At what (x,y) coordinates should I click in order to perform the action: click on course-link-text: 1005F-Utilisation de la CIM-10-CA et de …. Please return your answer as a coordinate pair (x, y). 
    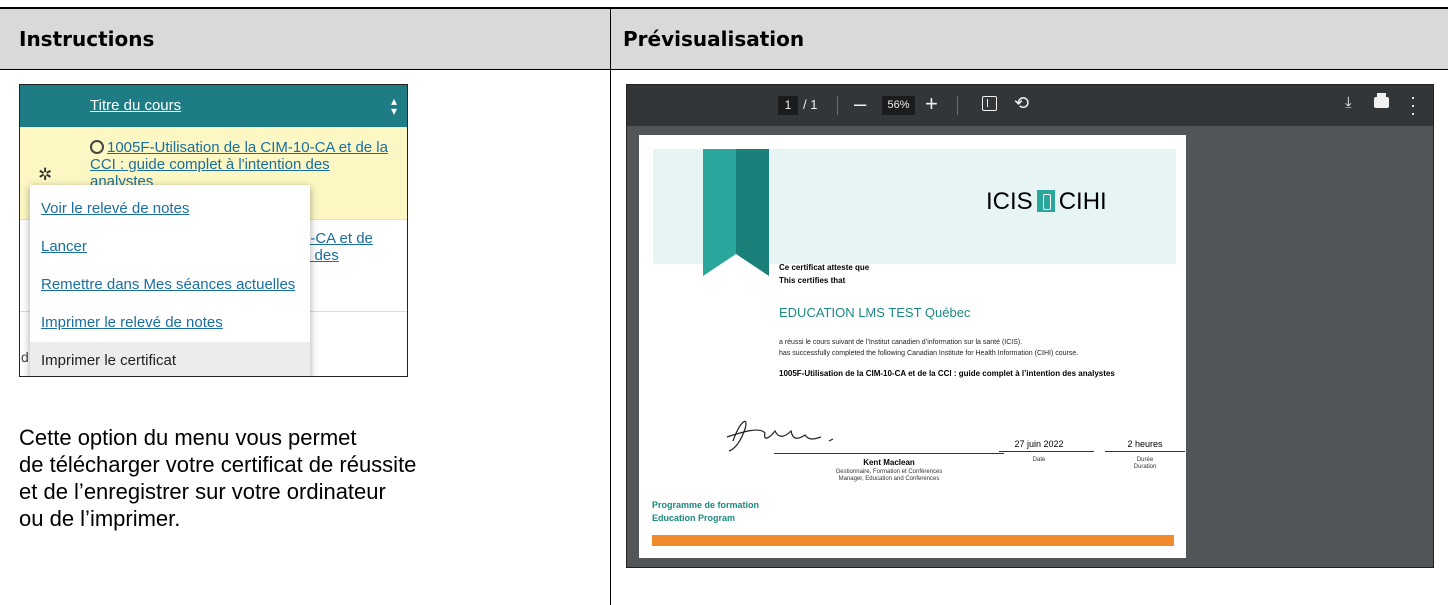
    Looking at the image, I should click on (239, 164).